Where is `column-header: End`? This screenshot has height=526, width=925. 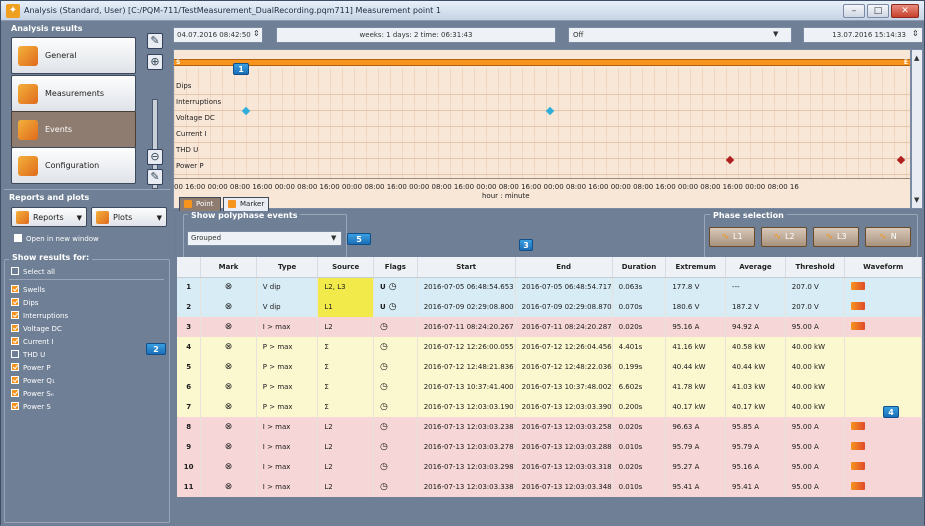 column-header: End is located at coordinates (564, 267).